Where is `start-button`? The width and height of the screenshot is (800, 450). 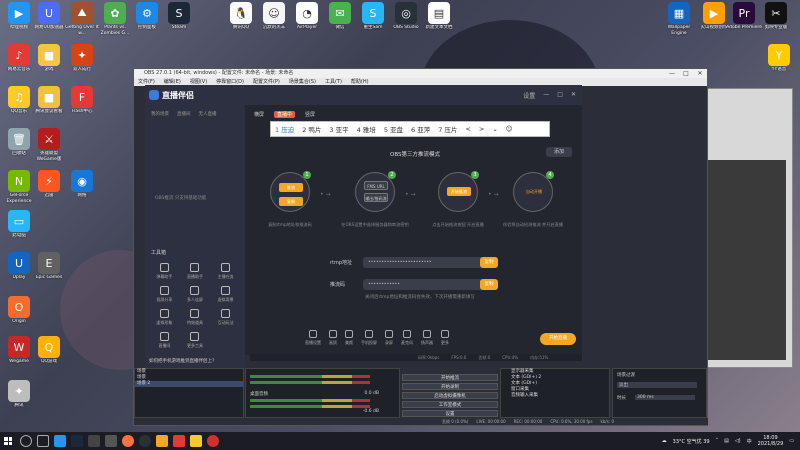
start-button is located at coordinates (8, 441).